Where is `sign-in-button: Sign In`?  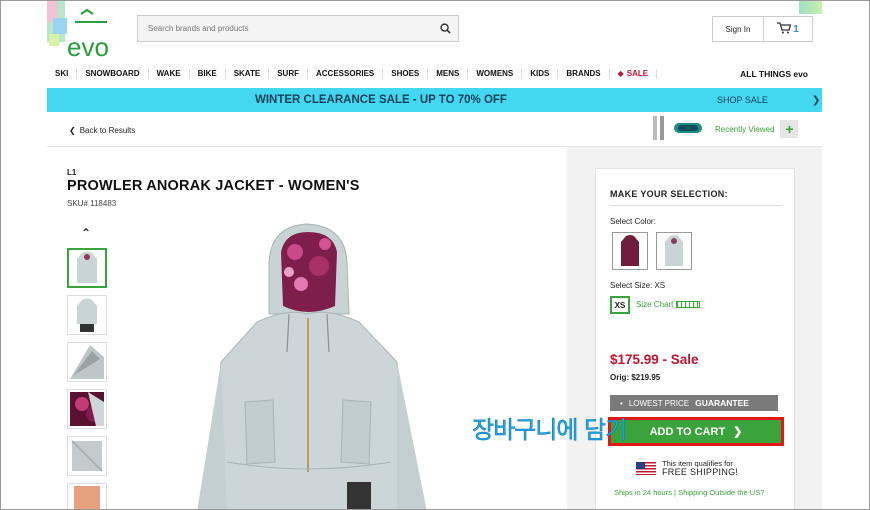 sign-in-button: Sign In is located at coordinates (738, 29).